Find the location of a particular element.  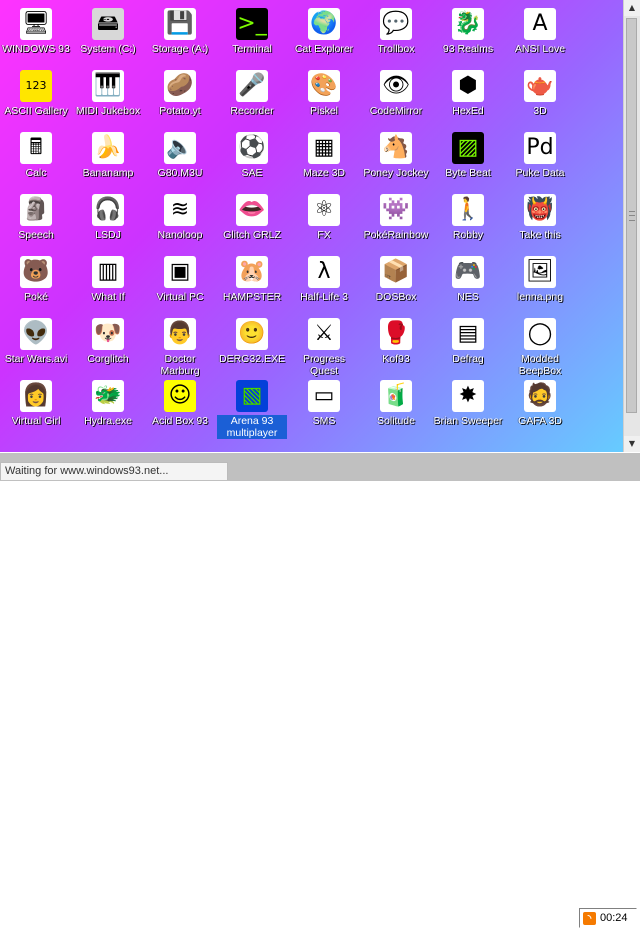

nes-icon: 🎮 is located at coordinates (468, 272).